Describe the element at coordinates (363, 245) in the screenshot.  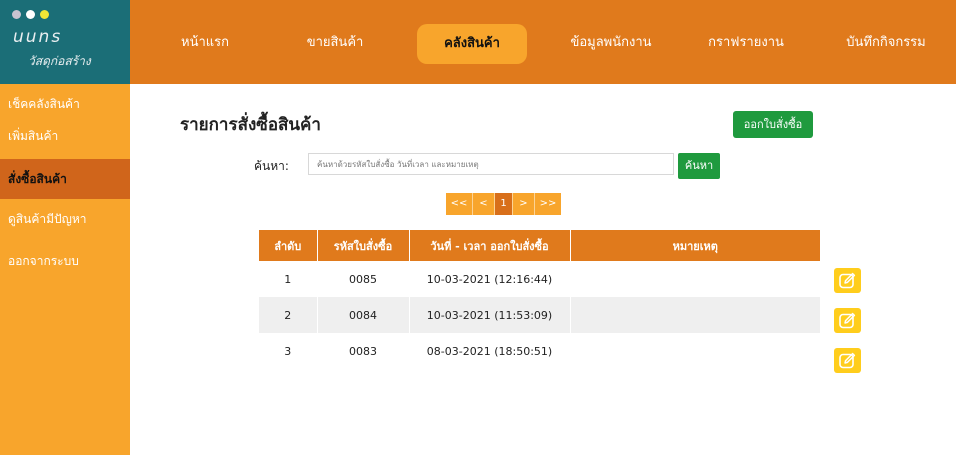
I see `column-header-code: รหัสใบสั่งซื้อ` at that location.